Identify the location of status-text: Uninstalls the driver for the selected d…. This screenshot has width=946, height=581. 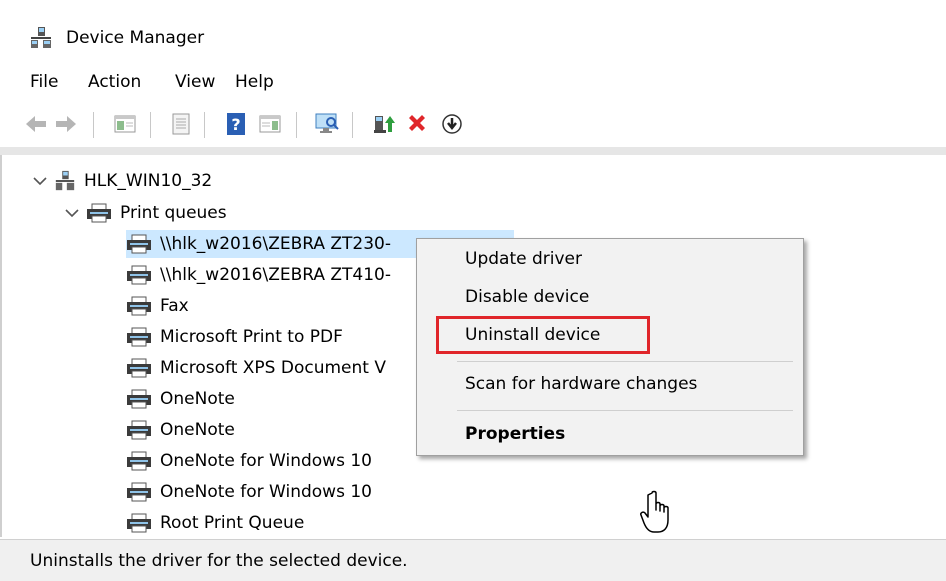
(219, 561).